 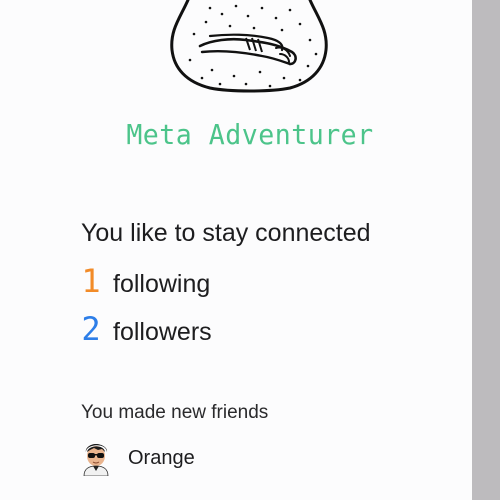 I want to click on connections-title: You like to stay connected, so click(x=226, y=233).